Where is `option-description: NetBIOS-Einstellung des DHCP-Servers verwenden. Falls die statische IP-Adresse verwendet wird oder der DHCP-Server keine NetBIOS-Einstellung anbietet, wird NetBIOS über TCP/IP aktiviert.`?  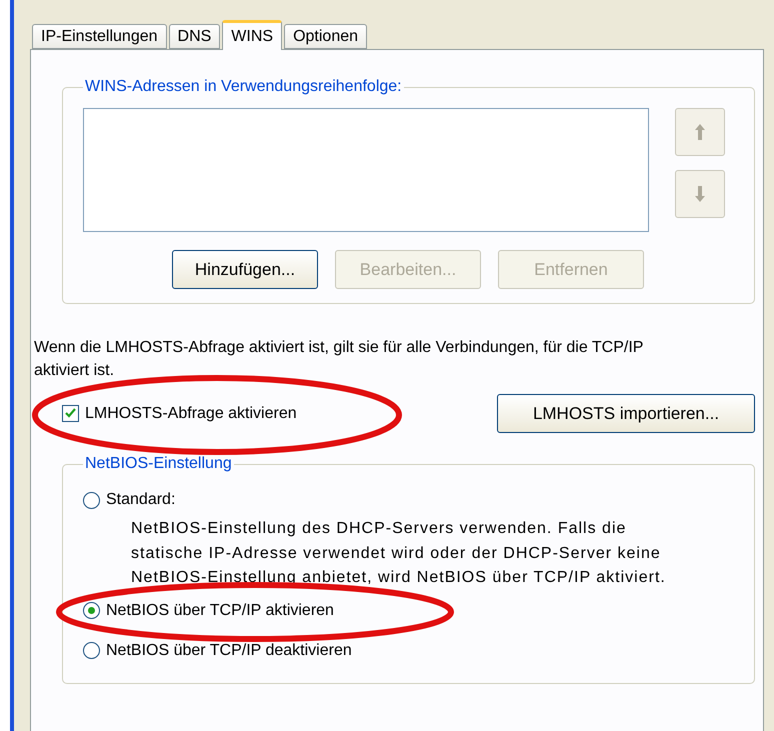
option-description: NetBIOS-Einstellung des DHCP-Servers verwenden. Falls die statische IP-Adresse verwendet wird oder der DHCP-Server keine NetBIOS-Einstellung anbietet, wird NetBIOS über TCP/IP aktiviert. is located at coordinates (399, 553).